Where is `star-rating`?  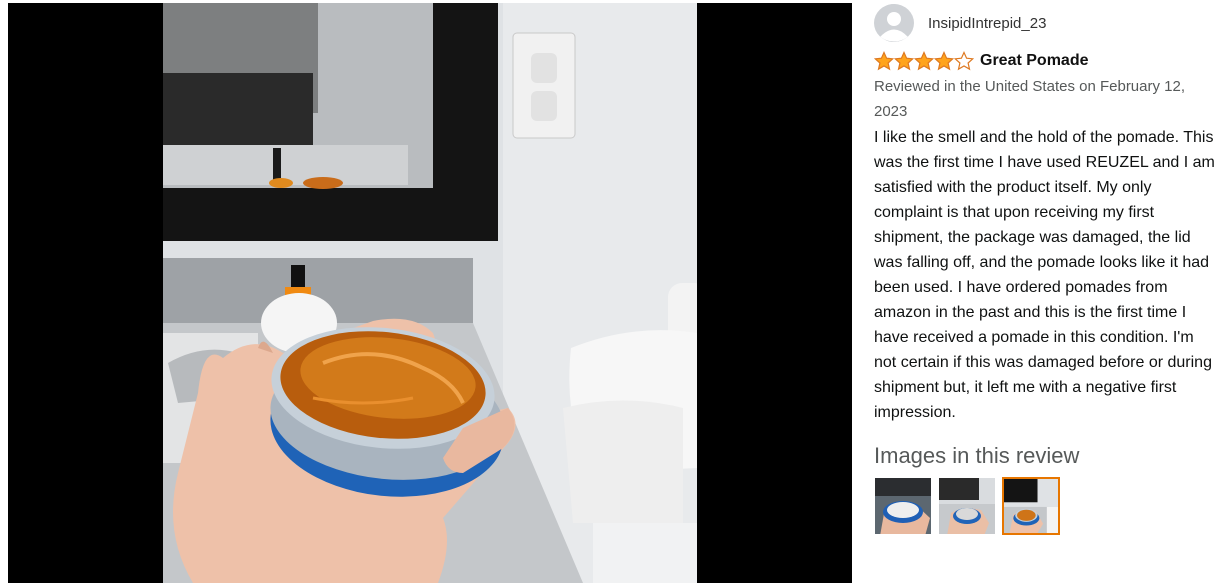 star-rating is located at coordinates (924, 61).